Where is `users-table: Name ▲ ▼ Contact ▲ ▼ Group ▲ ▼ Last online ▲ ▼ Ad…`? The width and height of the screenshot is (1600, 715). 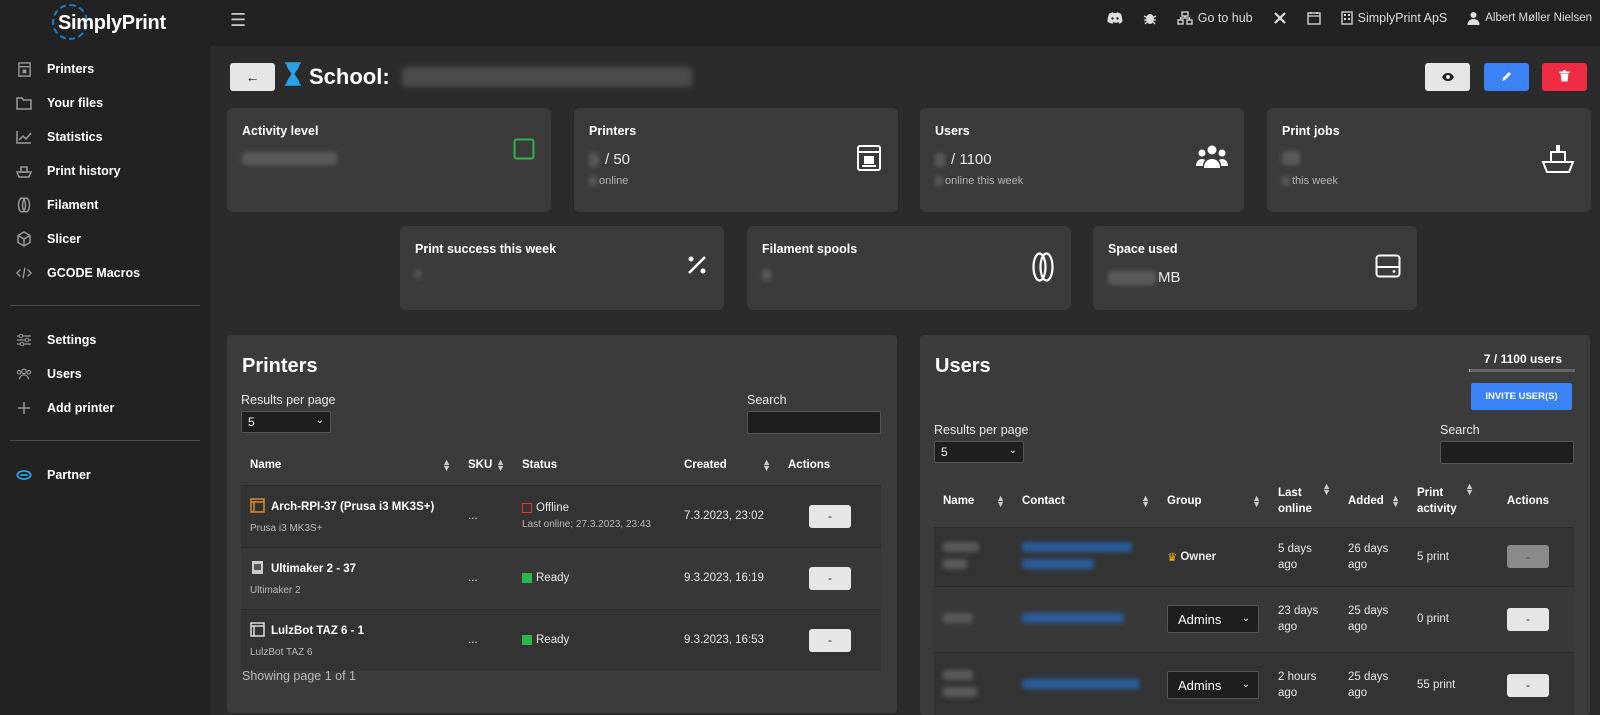 users-table: Name ▲ ▼ Contact ▲ ▼ Group ▲ ▼ Last online ▲ ▼ Ad… is located at coordinates (1254, 595).